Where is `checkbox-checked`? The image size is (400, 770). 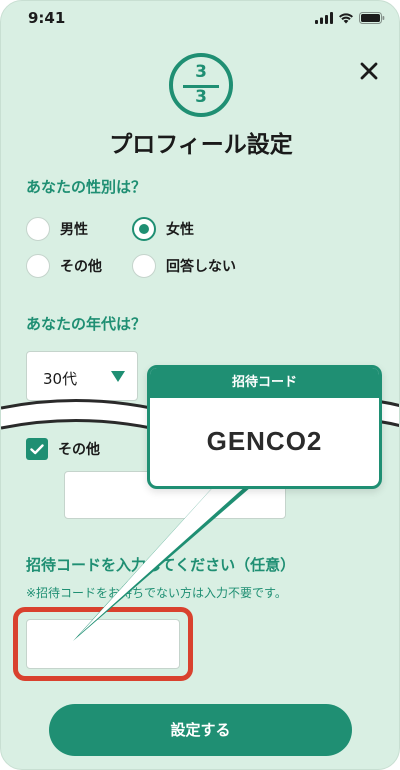
checkbox-checked is located at coordinates (37, 449).